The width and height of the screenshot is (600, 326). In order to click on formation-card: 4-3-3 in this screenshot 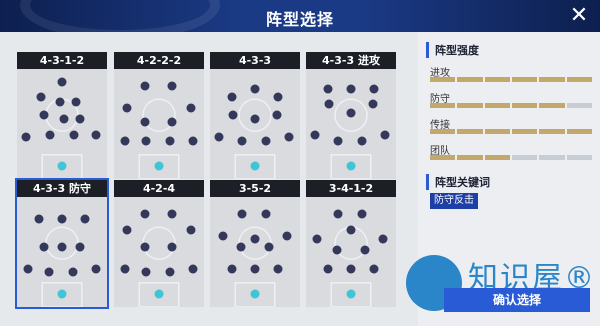, I will do `click(255, 115)`.